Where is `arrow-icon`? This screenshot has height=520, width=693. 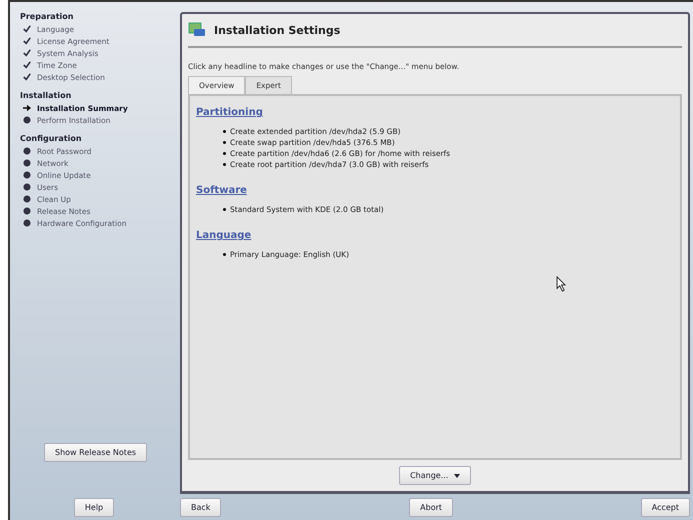
arrow-icon is located at coordinates (27, 108).